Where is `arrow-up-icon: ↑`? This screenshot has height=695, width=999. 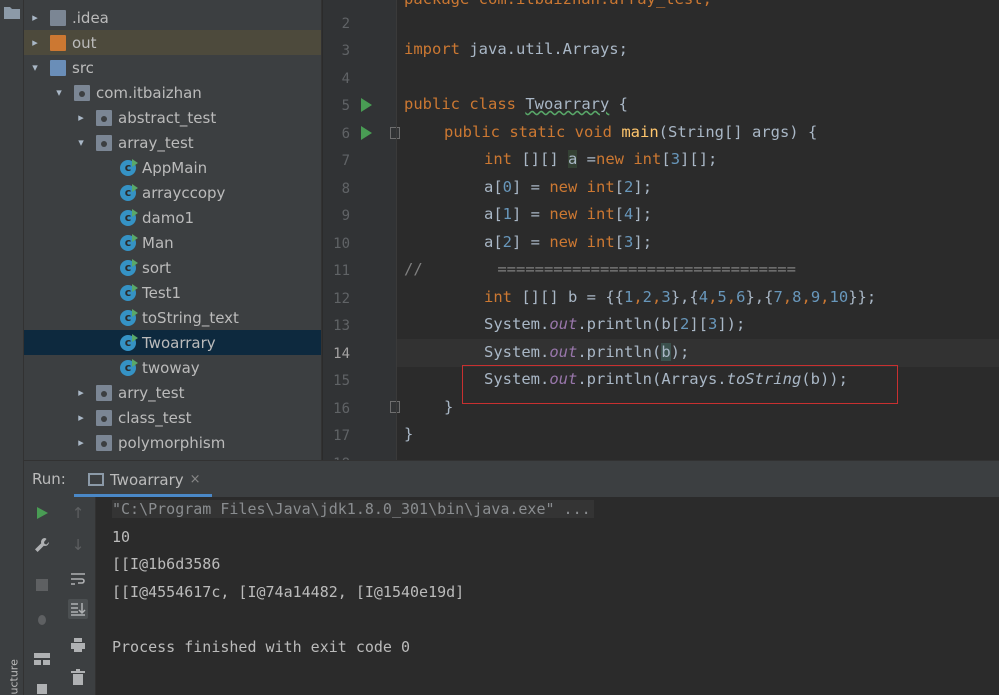
arrow-up-icon: ↑ is located at coordinates (78, 513).